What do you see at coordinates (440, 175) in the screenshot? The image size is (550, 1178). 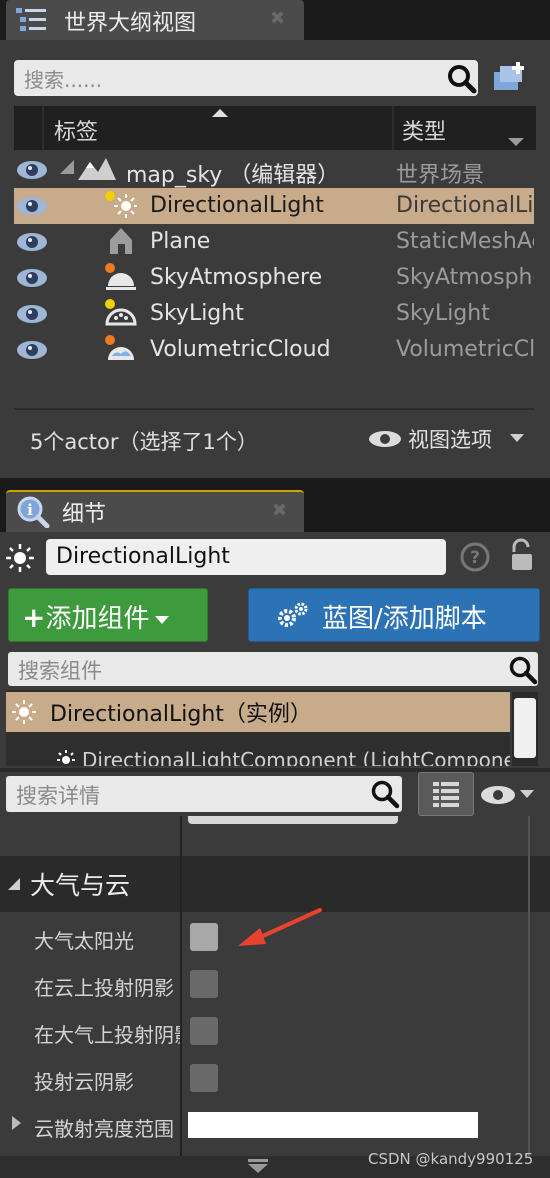 I see `outliner-row-type: 世界场景` at bounding box center [440, 175].